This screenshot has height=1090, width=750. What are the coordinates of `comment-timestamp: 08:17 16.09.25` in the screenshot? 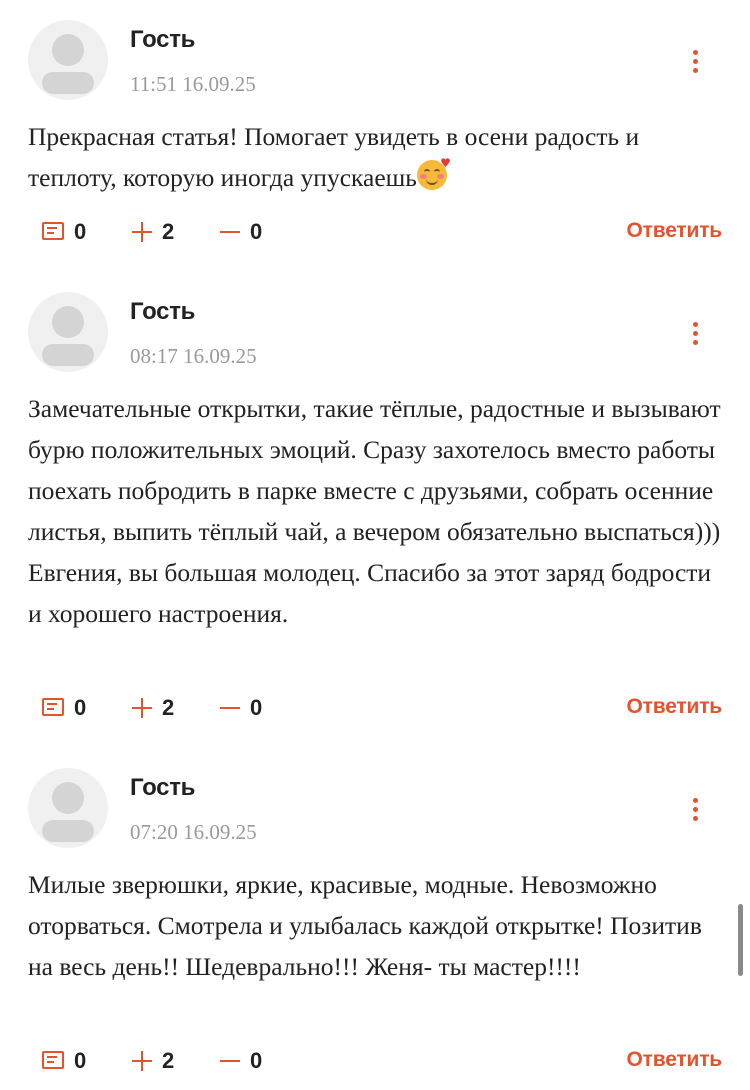 It's located at (193, 356).